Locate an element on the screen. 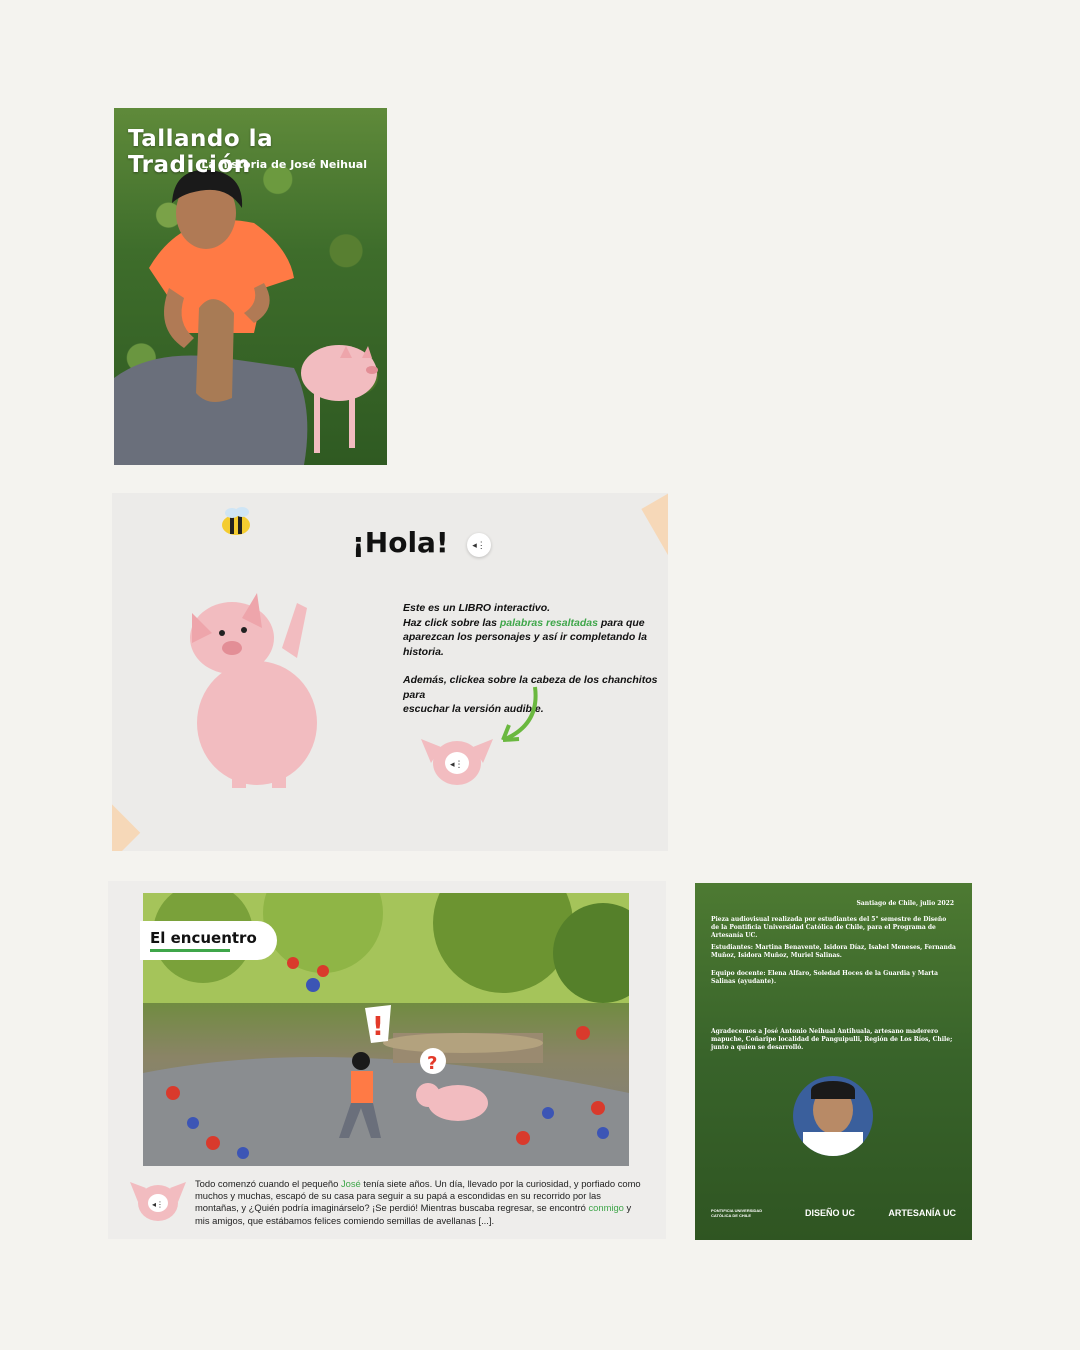  highlight-text: palabras resaltadas is located at coordinates (548, 622).